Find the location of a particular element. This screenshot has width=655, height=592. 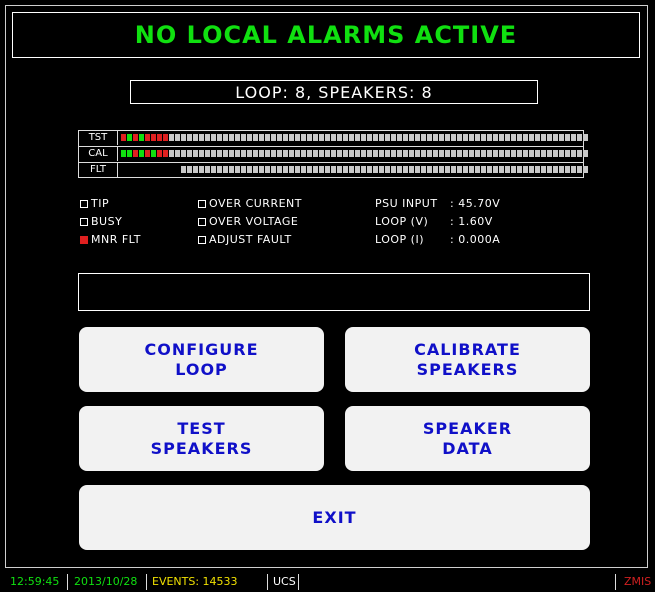

checkbox-icon is located at coordinates (84, 203).